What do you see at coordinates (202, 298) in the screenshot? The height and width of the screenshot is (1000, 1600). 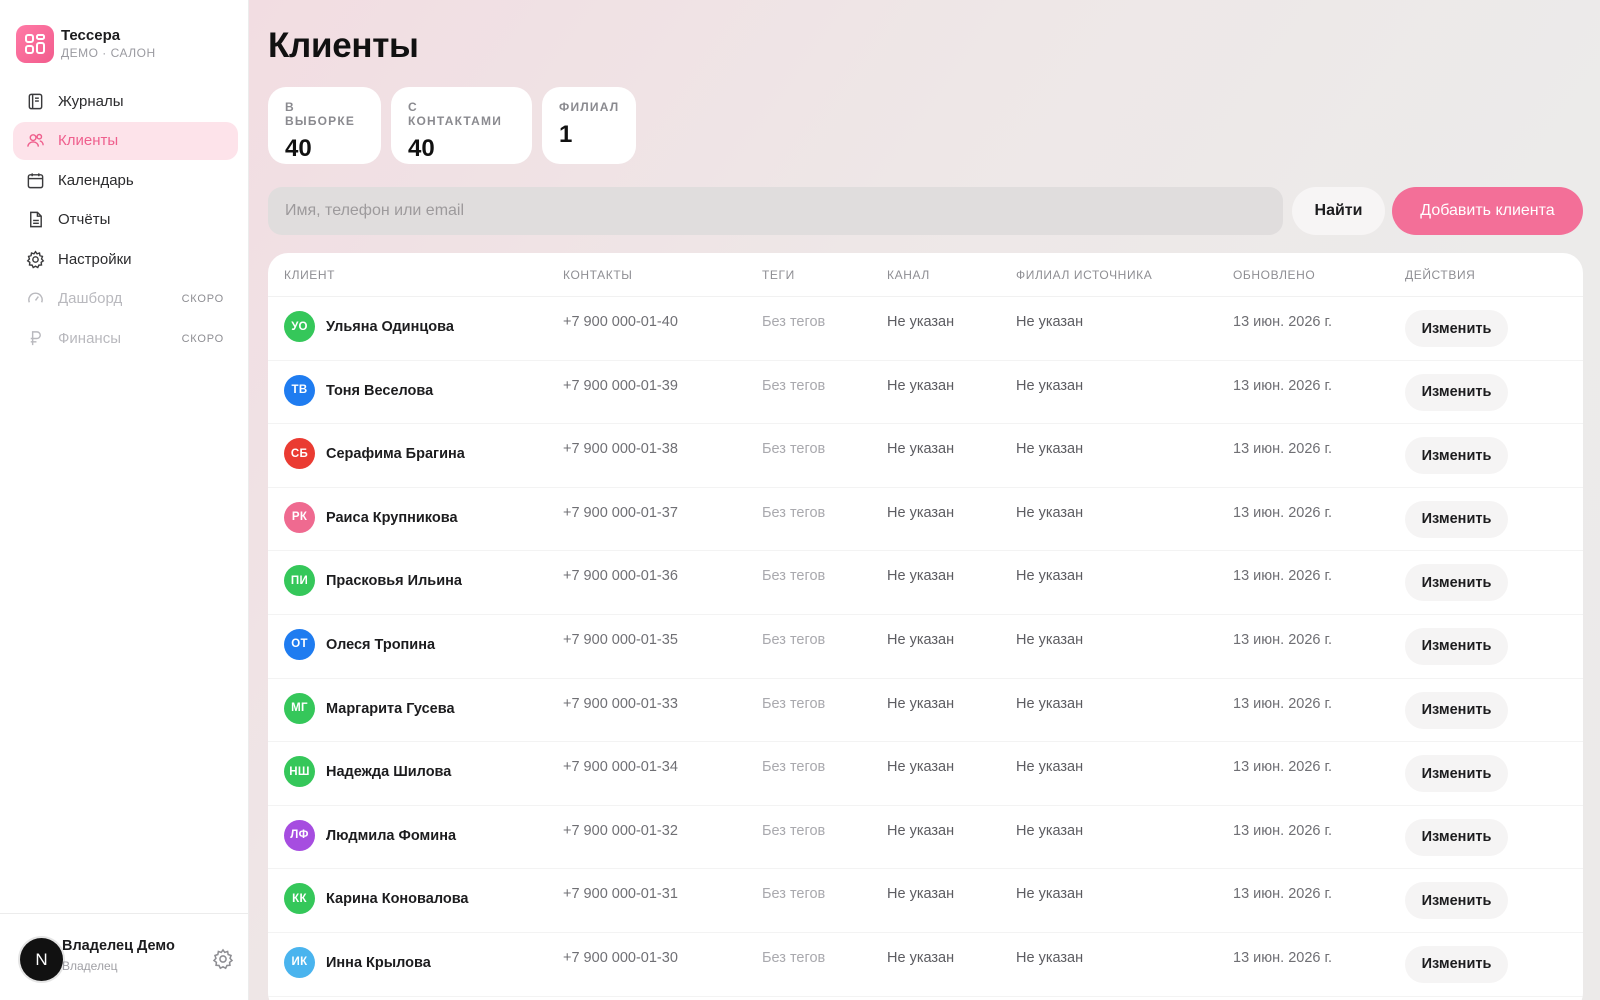 I see `soon-badge: СКОРО` at bounding box center [202, 298].